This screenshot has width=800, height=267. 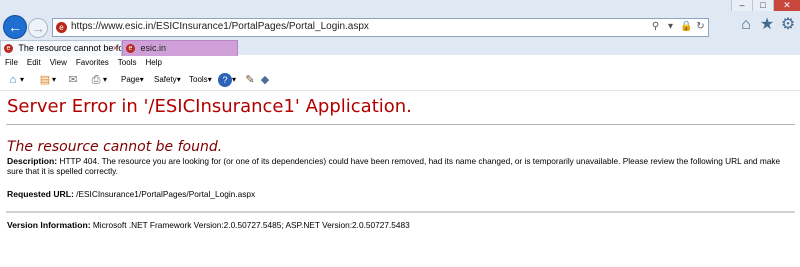 What do you see at coordinates (152, 63) in the screenshot?
I see `menu-help: Help` at bounding box center [152, 63].